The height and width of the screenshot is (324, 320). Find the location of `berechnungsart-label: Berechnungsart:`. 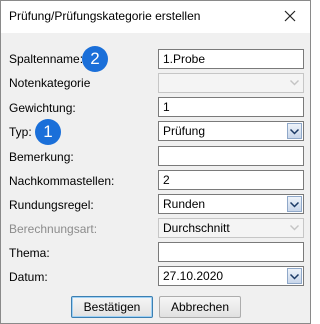

berechnungsart-label: Berechnungsart: is located at coordinates (53, 229).